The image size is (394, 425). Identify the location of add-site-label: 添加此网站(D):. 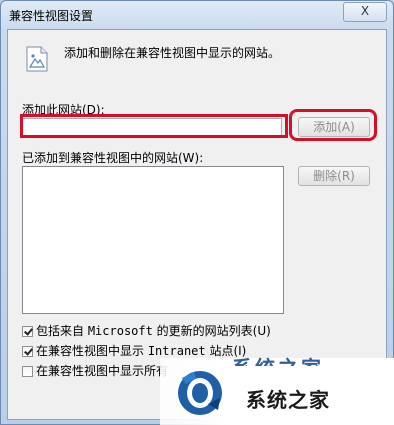
(63, 110).